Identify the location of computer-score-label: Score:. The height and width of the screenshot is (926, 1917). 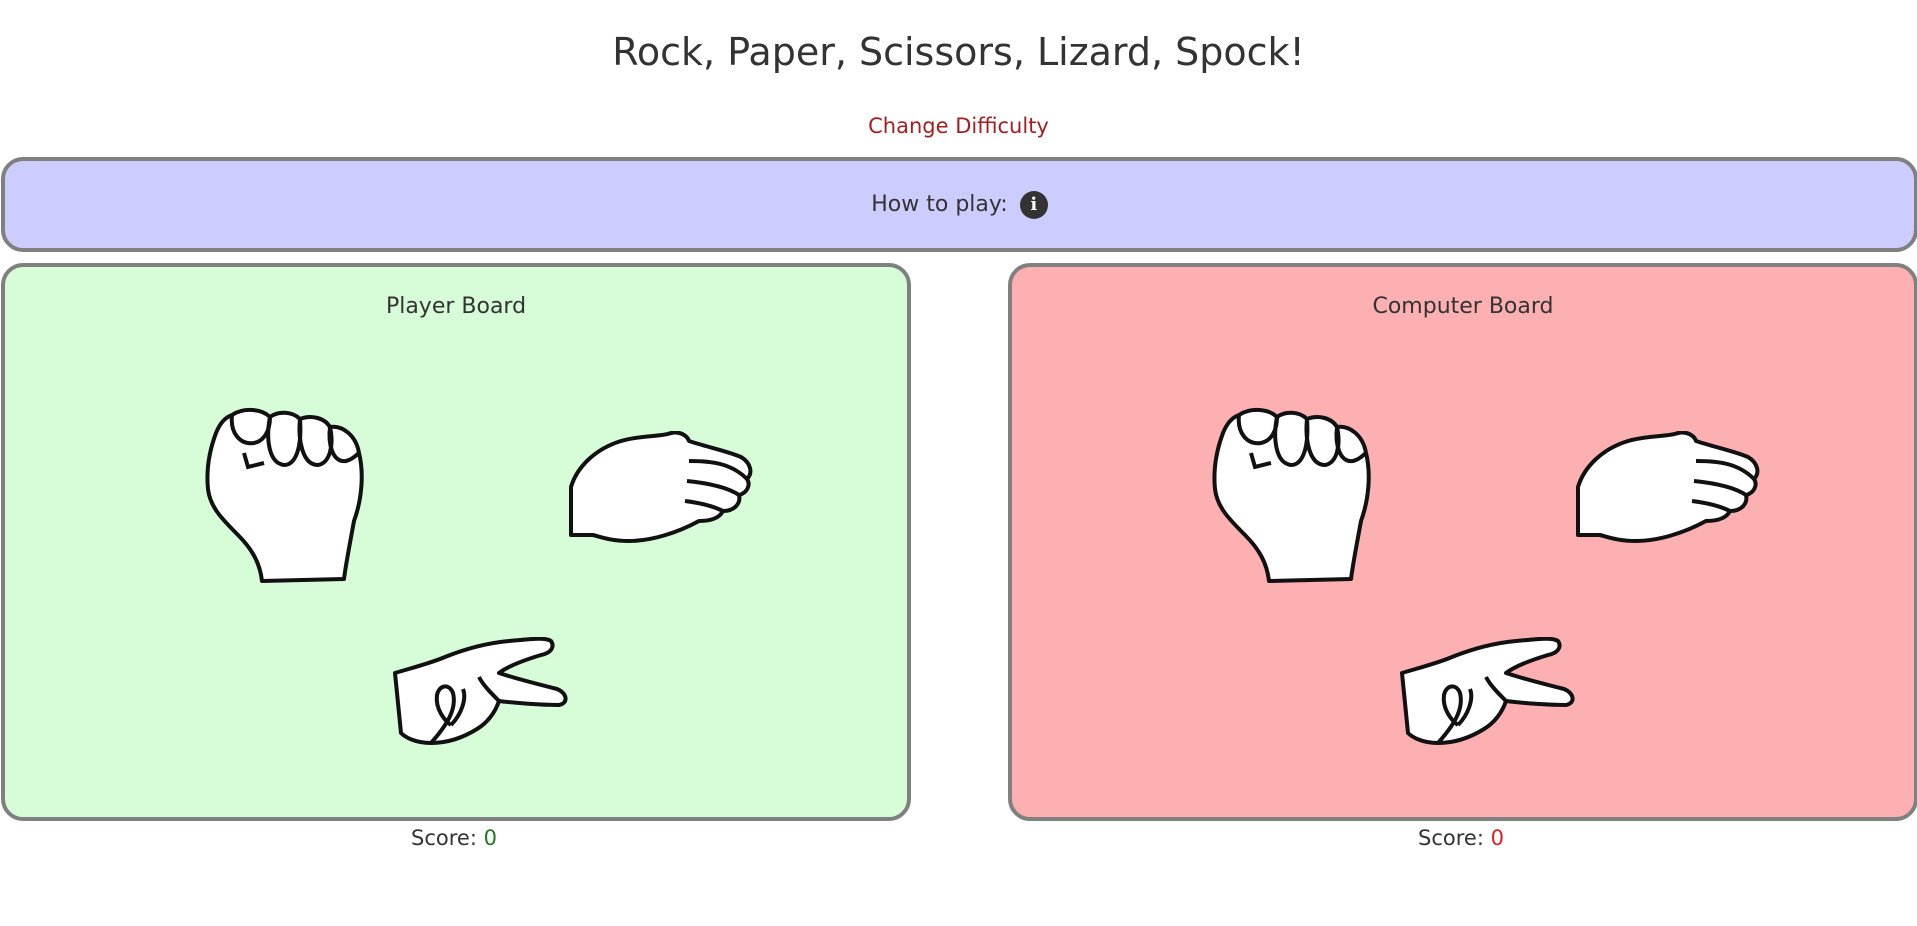
(1451, 838).